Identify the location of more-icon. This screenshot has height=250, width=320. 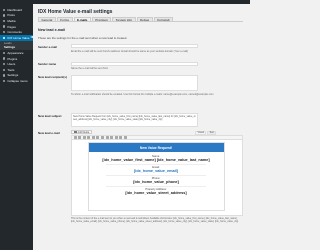
(121, 137).